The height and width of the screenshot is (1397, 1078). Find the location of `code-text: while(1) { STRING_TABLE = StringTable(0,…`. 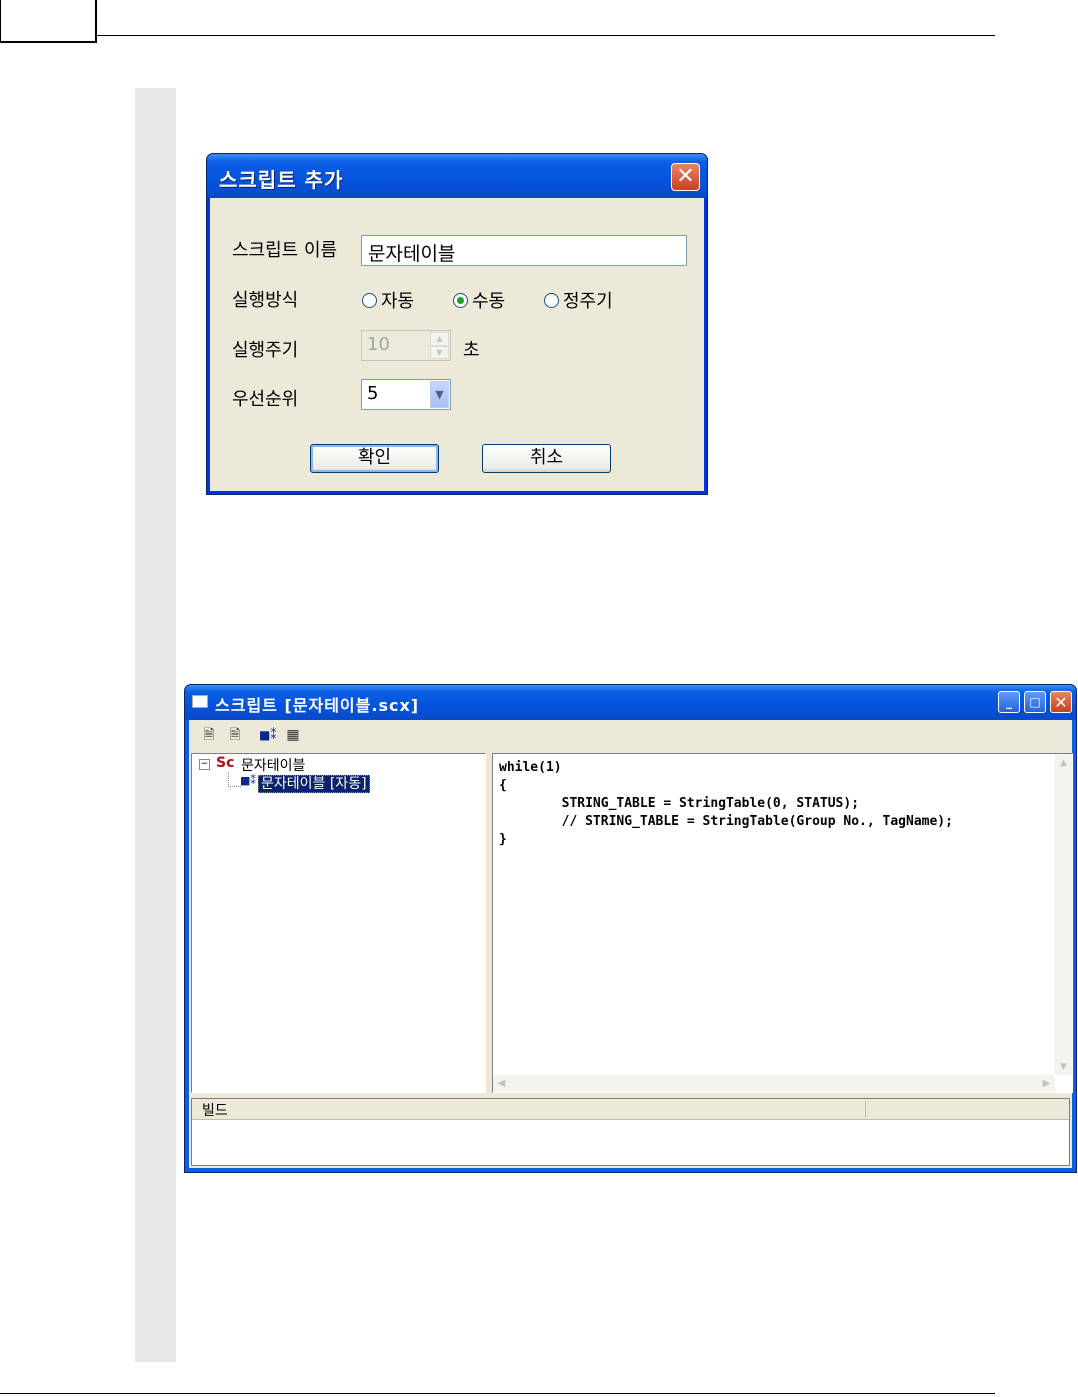

code-text: while(1) { STRING_TABLE = StringTable(0,… is located at coordinates (726, 804).